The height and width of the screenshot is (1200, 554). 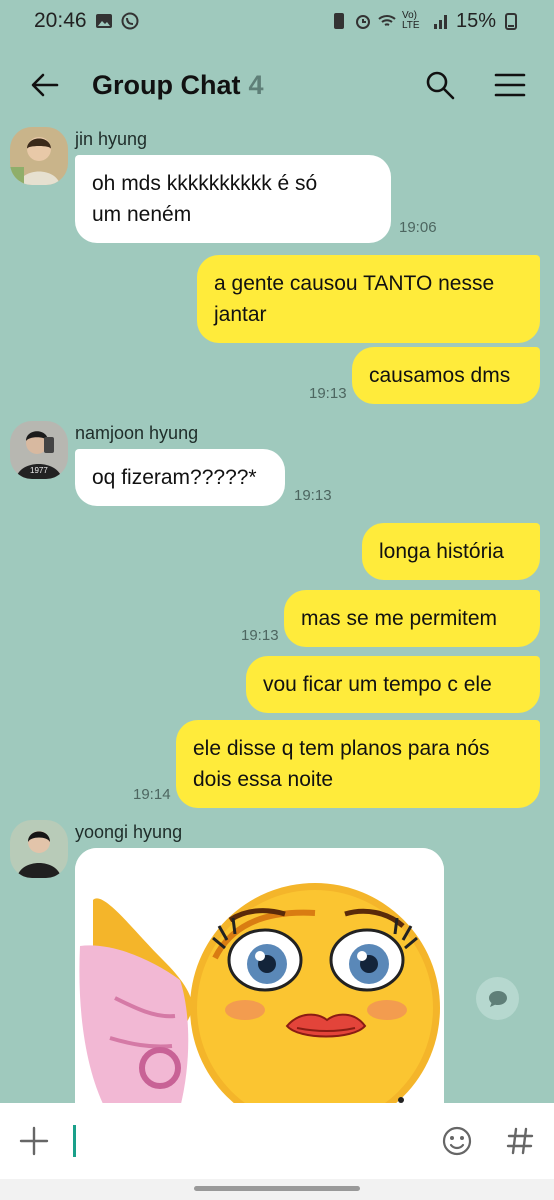 I want to click on hamburger-menu-icon, so click(x=510, y=85).